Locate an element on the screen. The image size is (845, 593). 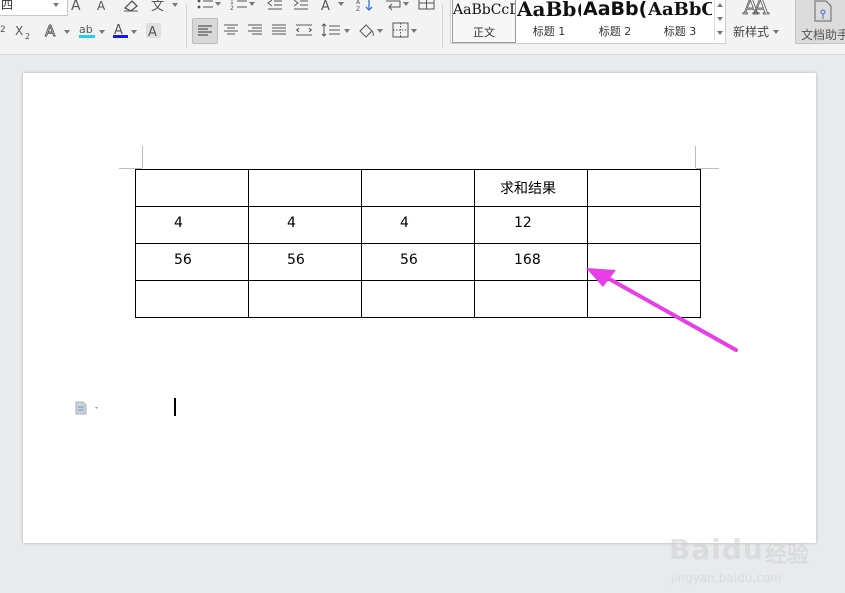
baidu-jingyan-watermark: Baidu 经验 jingyan.baidu.com is located at coordinates (739, 559).